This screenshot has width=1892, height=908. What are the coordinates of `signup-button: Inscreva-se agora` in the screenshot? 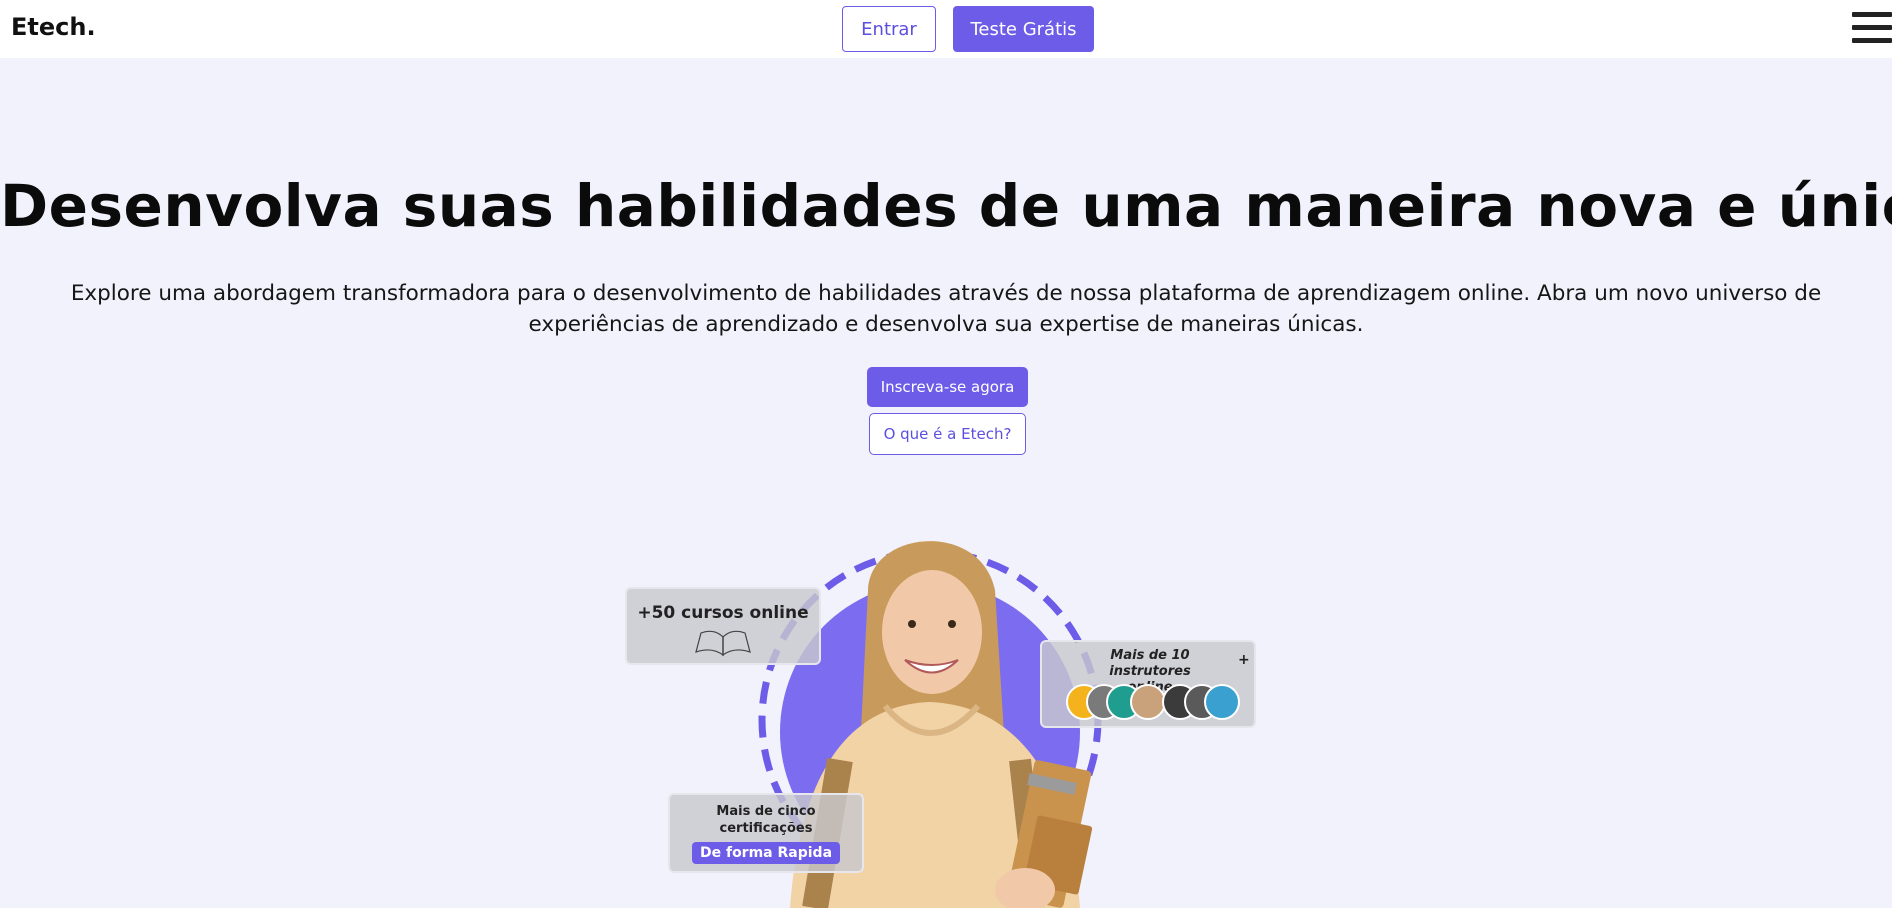 It's located at (947, 387).